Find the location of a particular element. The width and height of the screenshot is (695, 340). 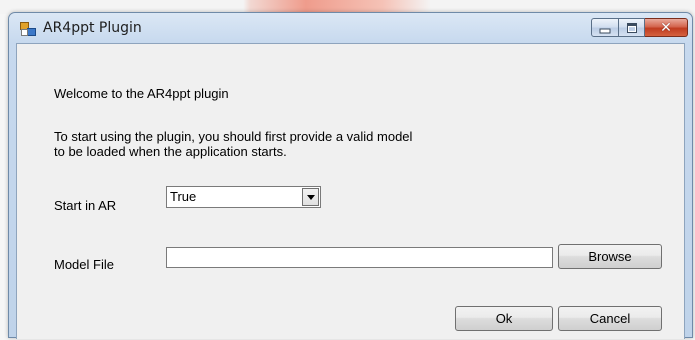

dropdown-button is located at coordinates (310, 197).